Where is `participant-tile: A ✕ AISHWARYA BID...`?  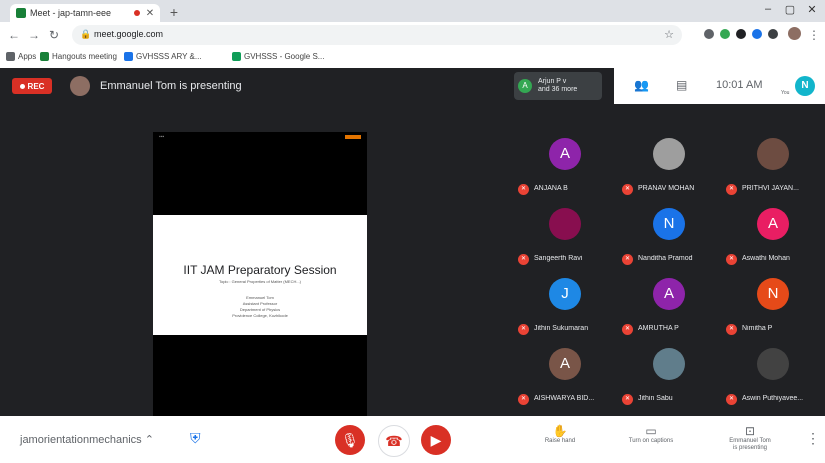 participant-tile: A ✕ AISHWARYA BID... is located at coordinates (565, 379).